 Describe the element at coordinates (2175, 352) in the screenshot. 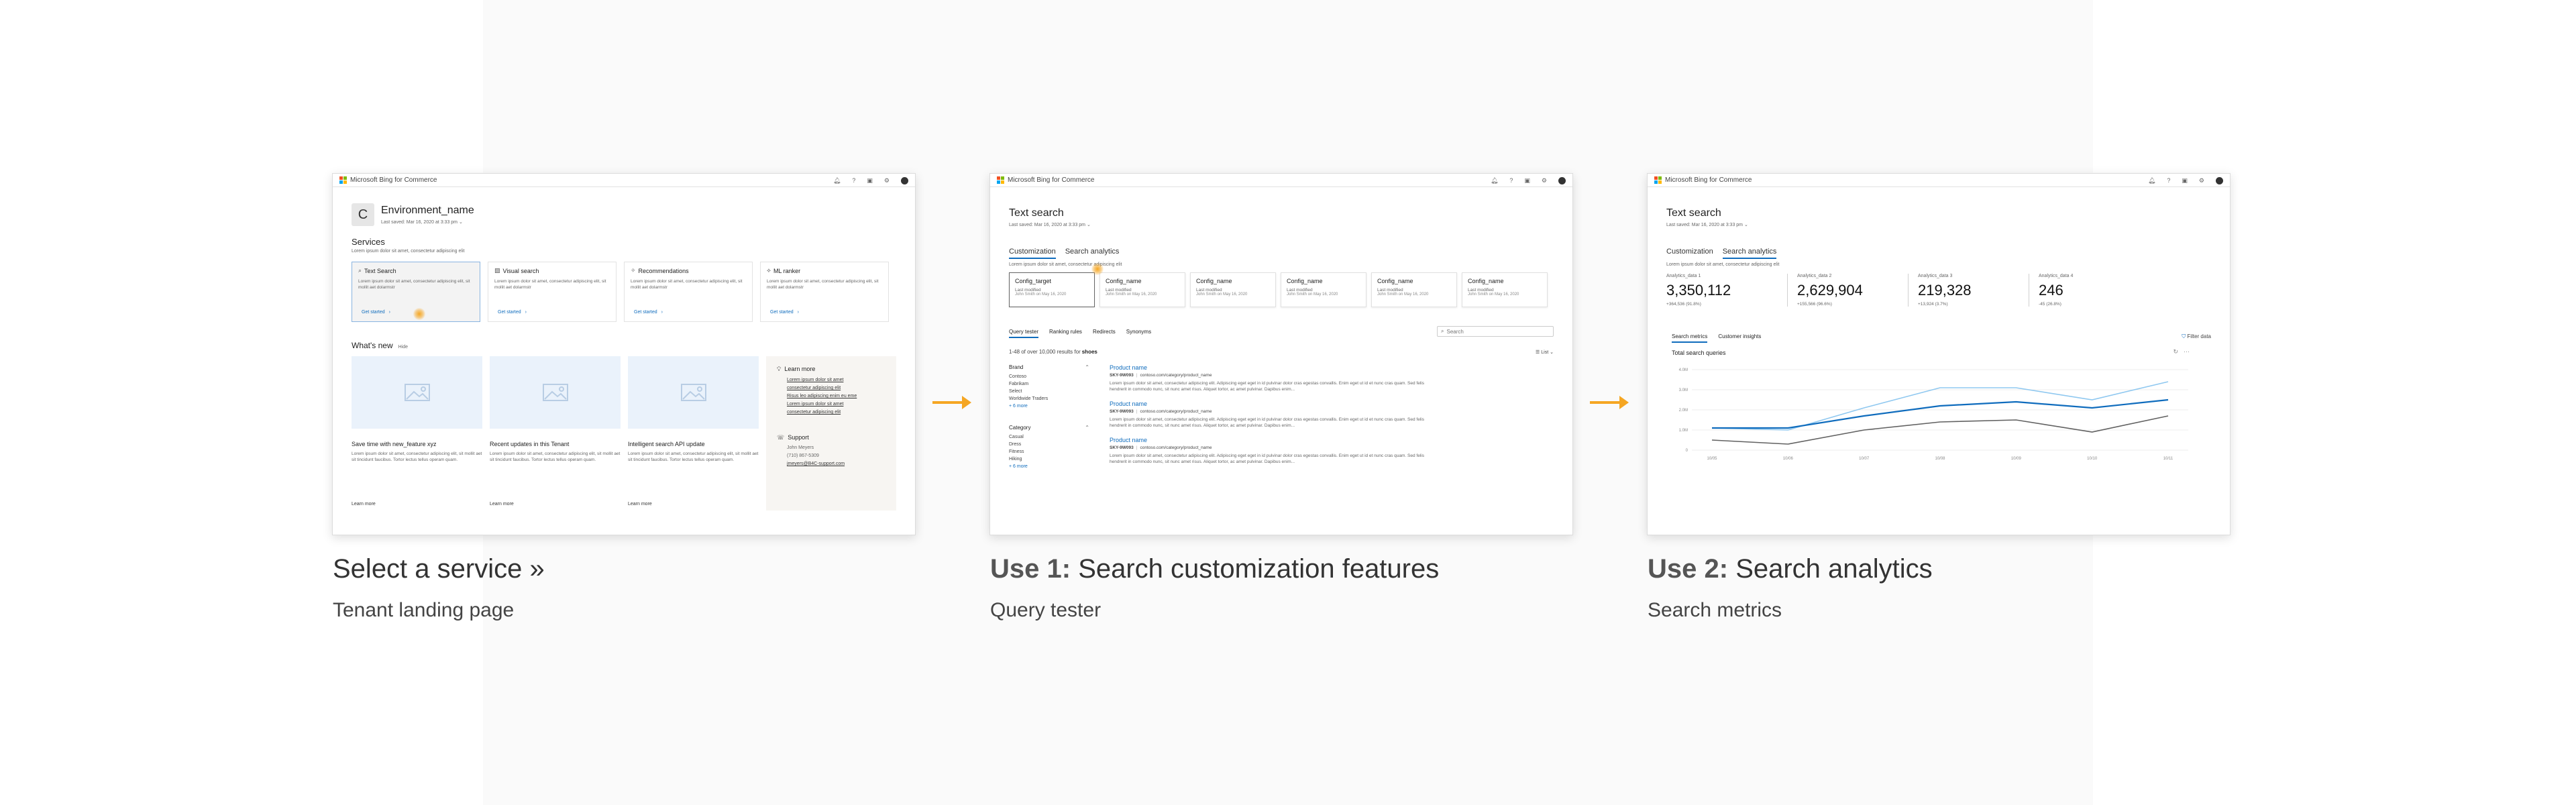

I see `refresh-icon: ↻` at that location.